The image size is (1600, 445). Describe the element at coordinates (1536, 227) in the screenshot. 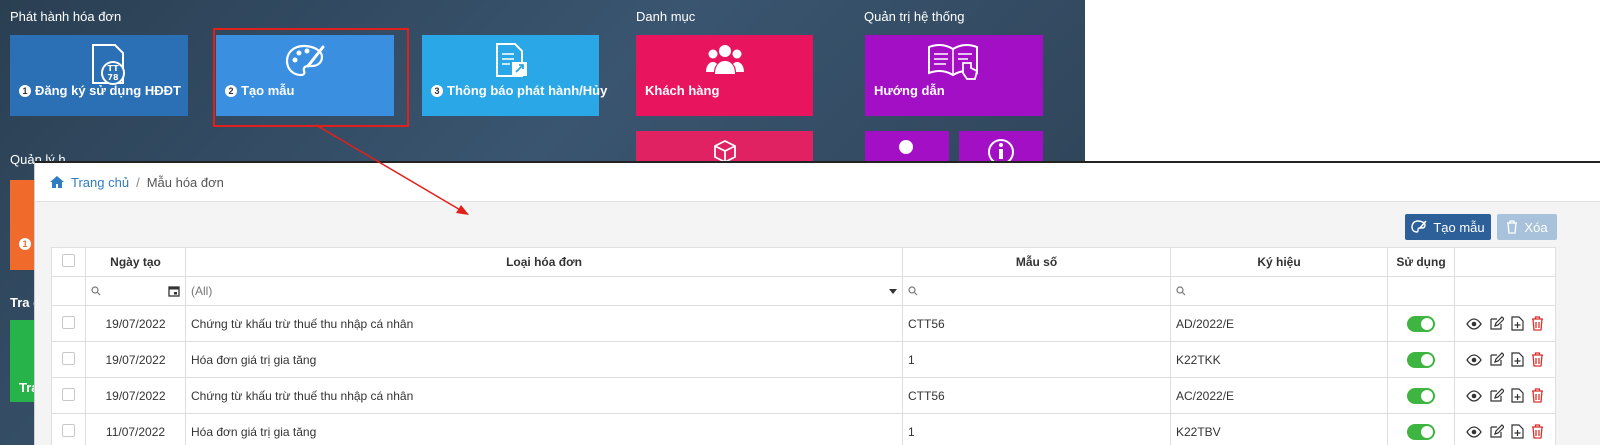

I see `delete-label: Xóa` at that location.